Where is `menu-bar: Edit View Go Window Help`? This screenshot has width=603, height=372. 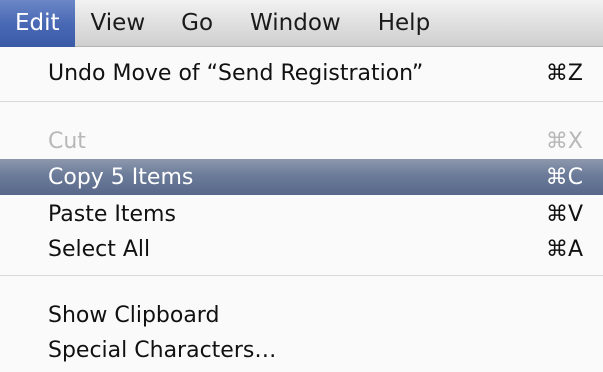 menu-bar: Edit View Go Window Help is located at coordinates (301, 23).